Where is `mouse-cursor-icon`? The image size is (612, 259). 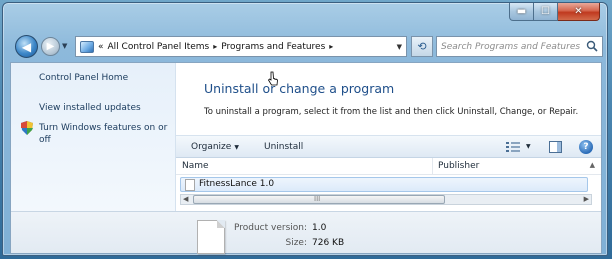 mouse-cursor-icon is located at coordinates (272, 78).